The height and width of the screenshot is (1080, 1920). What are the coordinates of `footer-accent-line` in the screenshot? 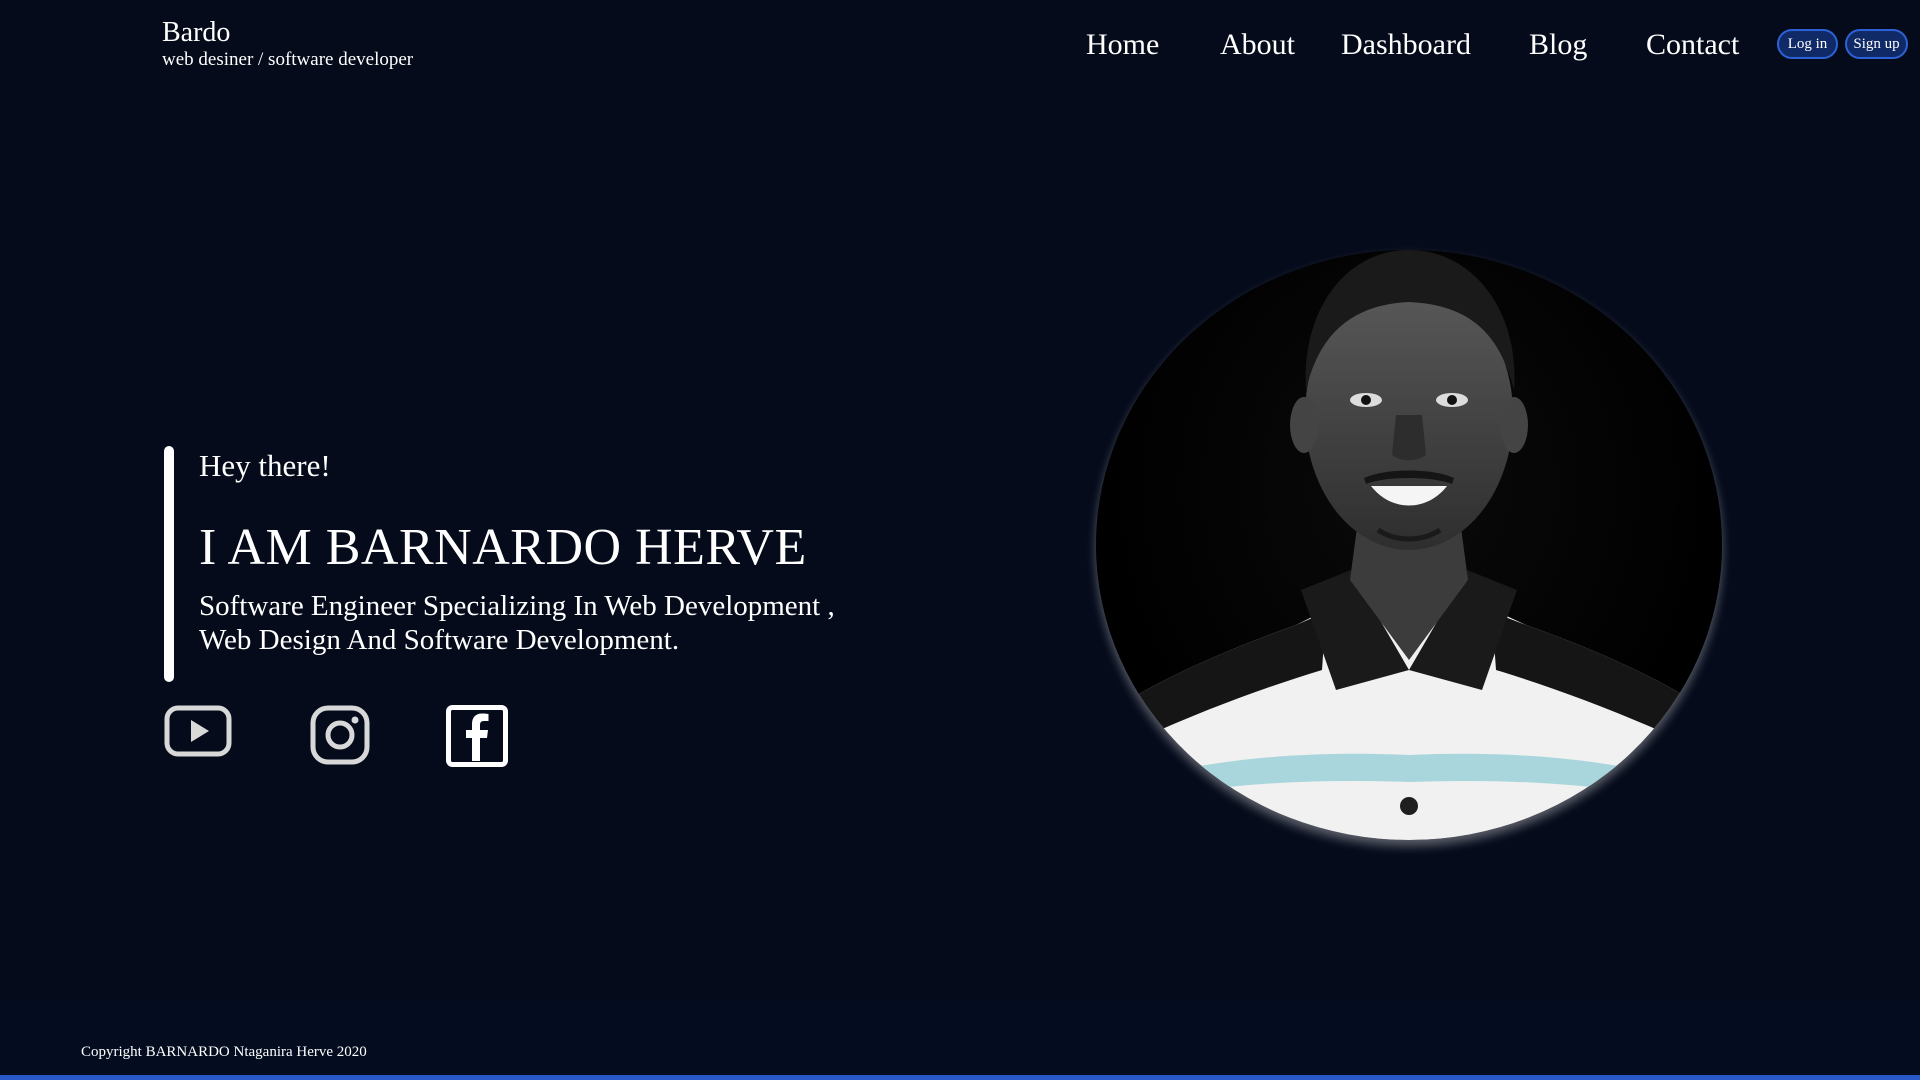 It's located at (960, 1077).